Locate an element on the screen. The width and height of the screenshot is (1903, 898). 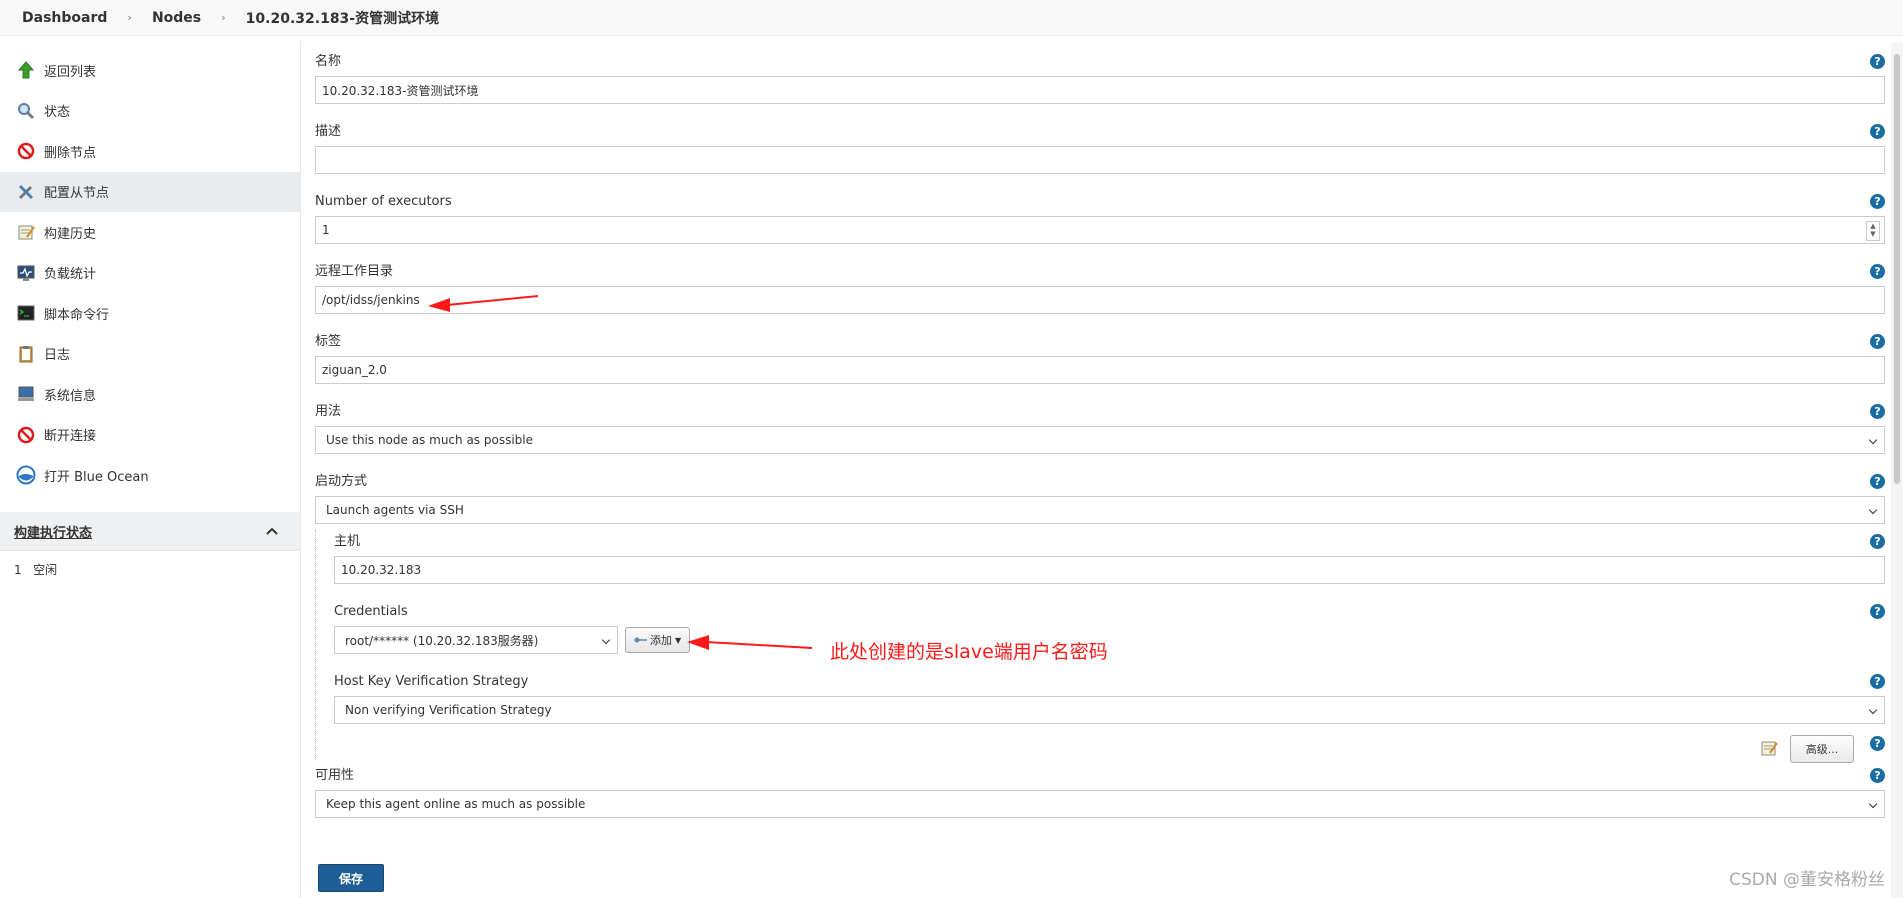
watermark: CSDN @董安格粉丝 is located at coordinates (1807, 880).